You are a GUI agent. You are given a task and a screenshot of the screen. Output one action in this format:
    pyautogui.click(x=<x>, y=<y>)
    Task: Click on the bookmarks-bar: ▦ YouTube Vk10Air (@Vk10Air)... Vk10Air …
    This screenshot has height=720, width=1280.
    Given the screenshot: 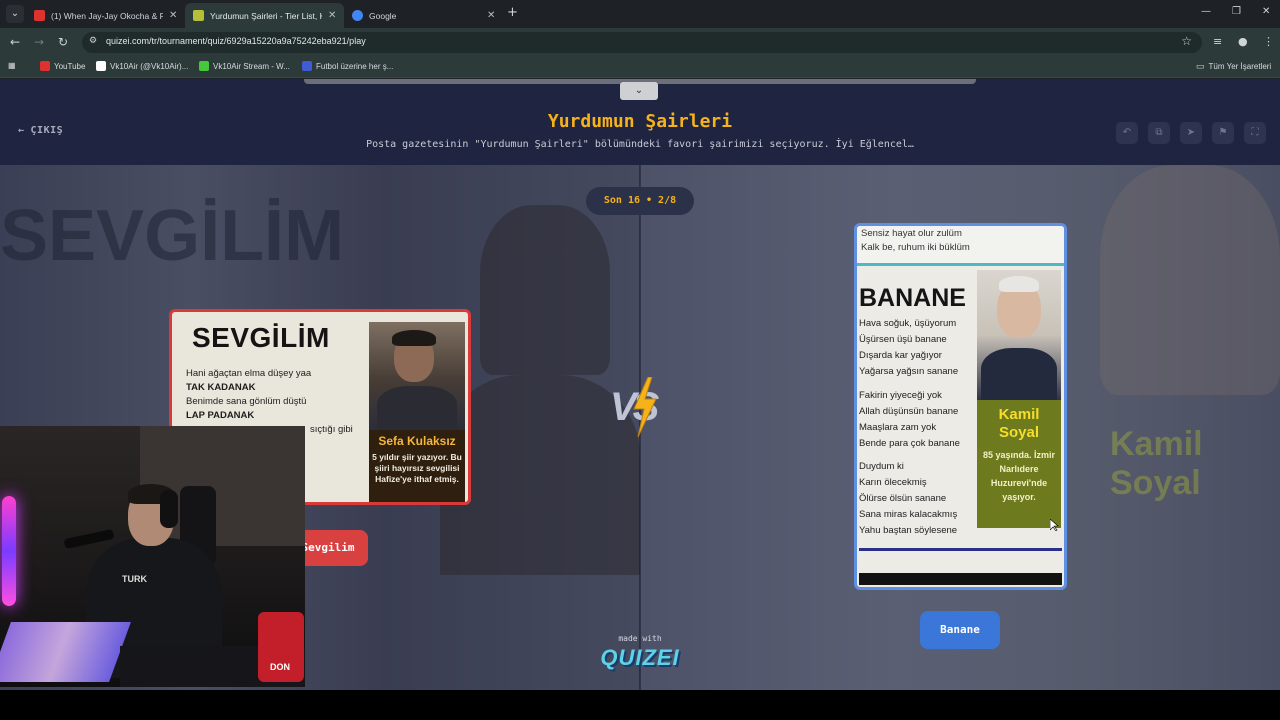 What is the action you would take?
    pyautogui.click(x=640, y=67)
    